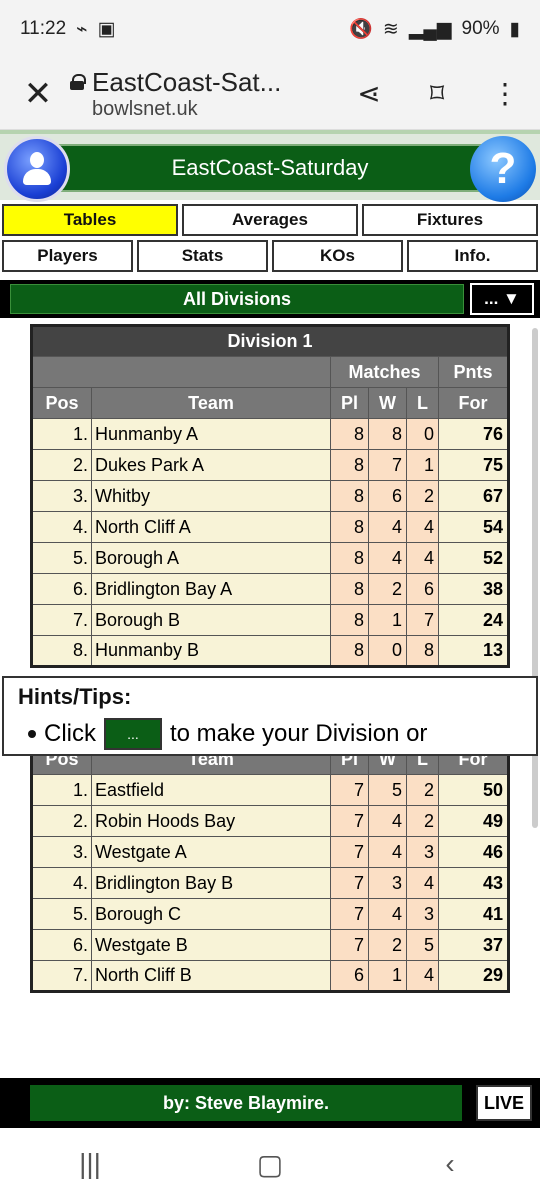  Describe the element at coordinates (473, 434) in the screenshot. I see `row-points: 76` at that location.